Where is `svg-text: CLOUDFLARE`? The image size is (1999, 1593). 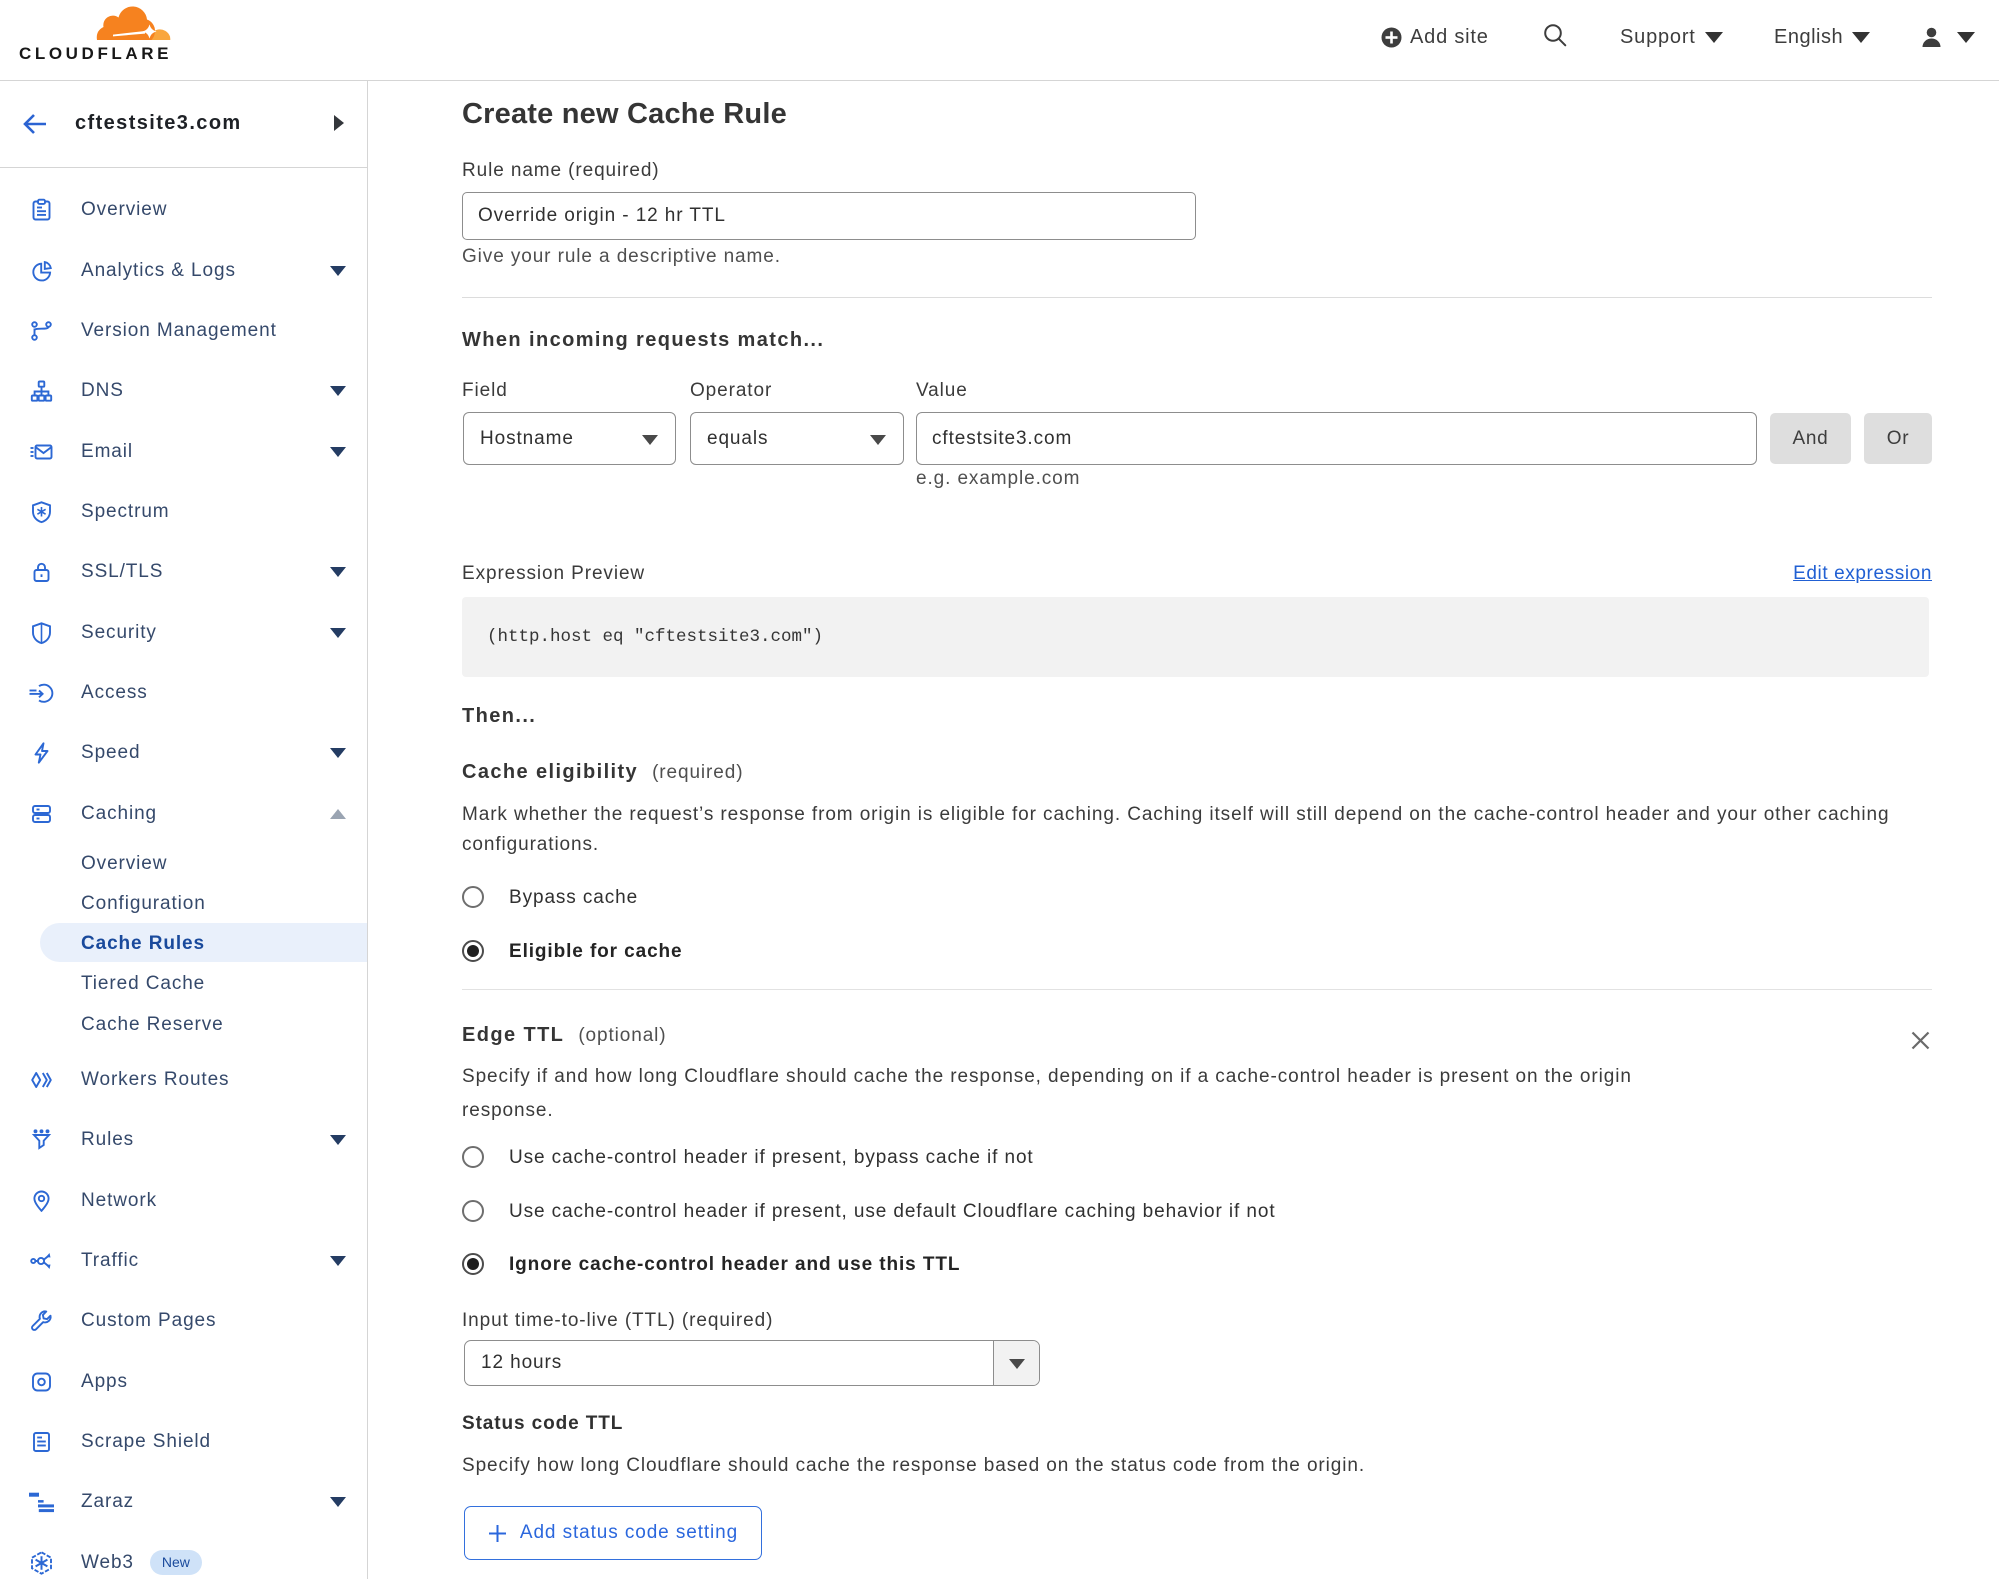
svg-text: CLOUDFLARE is located at coordinates (95, 53).